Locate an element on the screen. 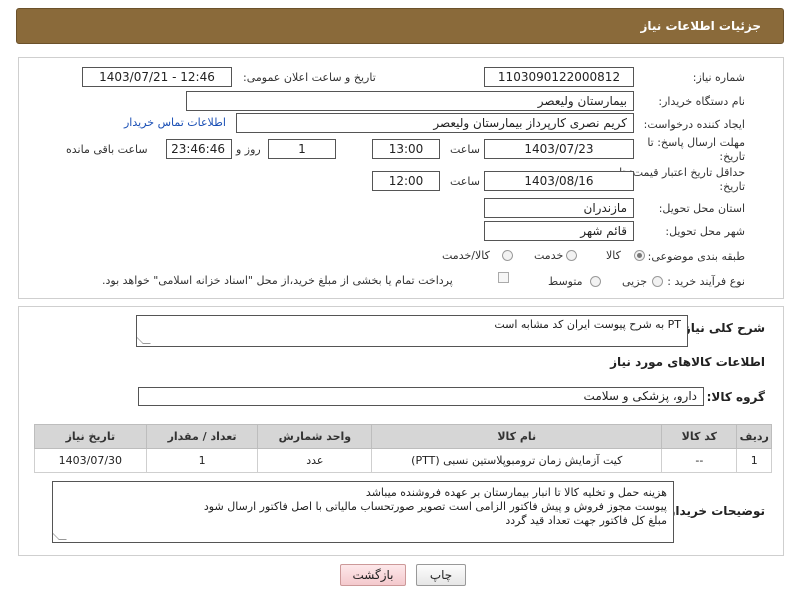  category-option-goods: کالا is located at coordinates (613, 255).